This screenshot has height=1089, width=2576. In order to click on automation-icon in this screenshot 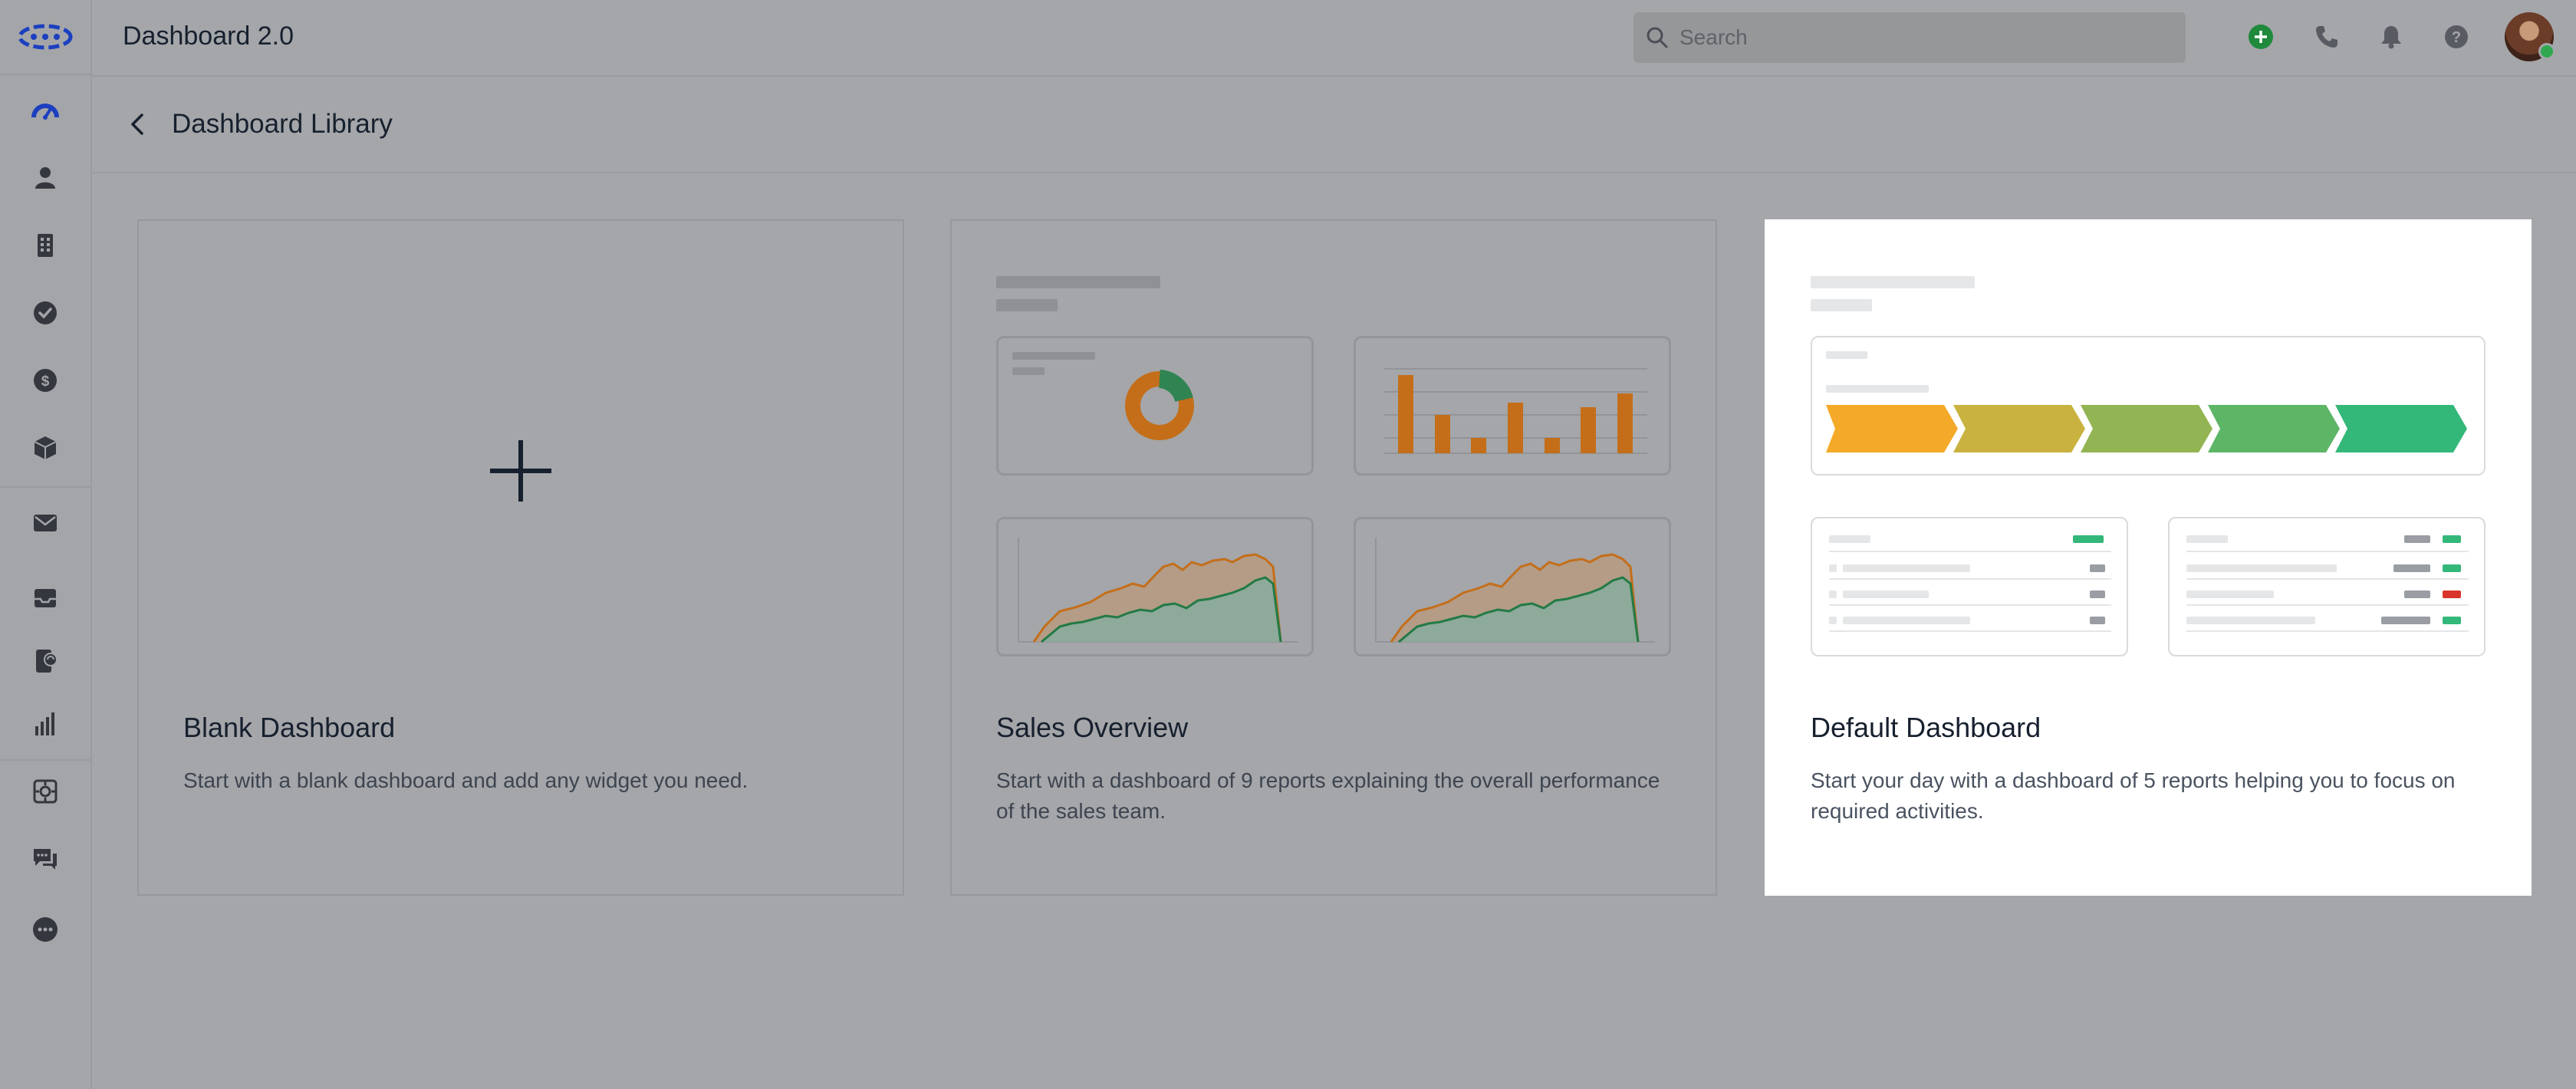, I will do `click(45, 791)`.